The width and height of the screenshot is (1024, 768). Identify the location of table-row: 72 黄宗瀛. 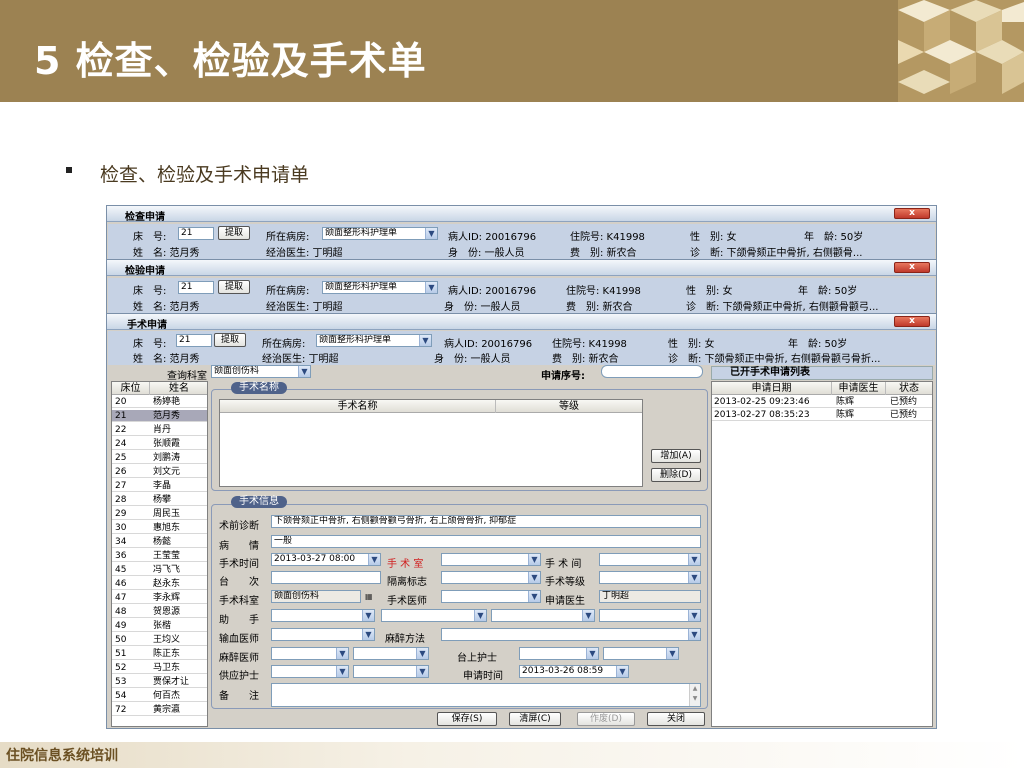
(159, 710).